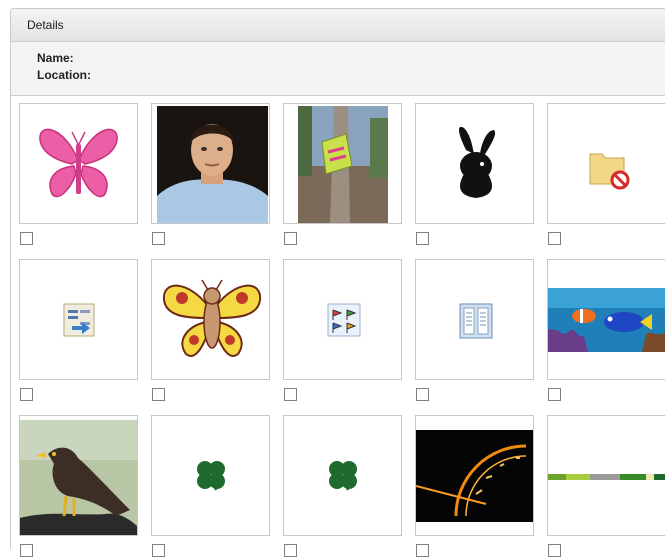 This screenshot has width=665, height=557. Describe the element at coordinates (64, 75) in the screenshot. I see `location-label: Location:` at that location.